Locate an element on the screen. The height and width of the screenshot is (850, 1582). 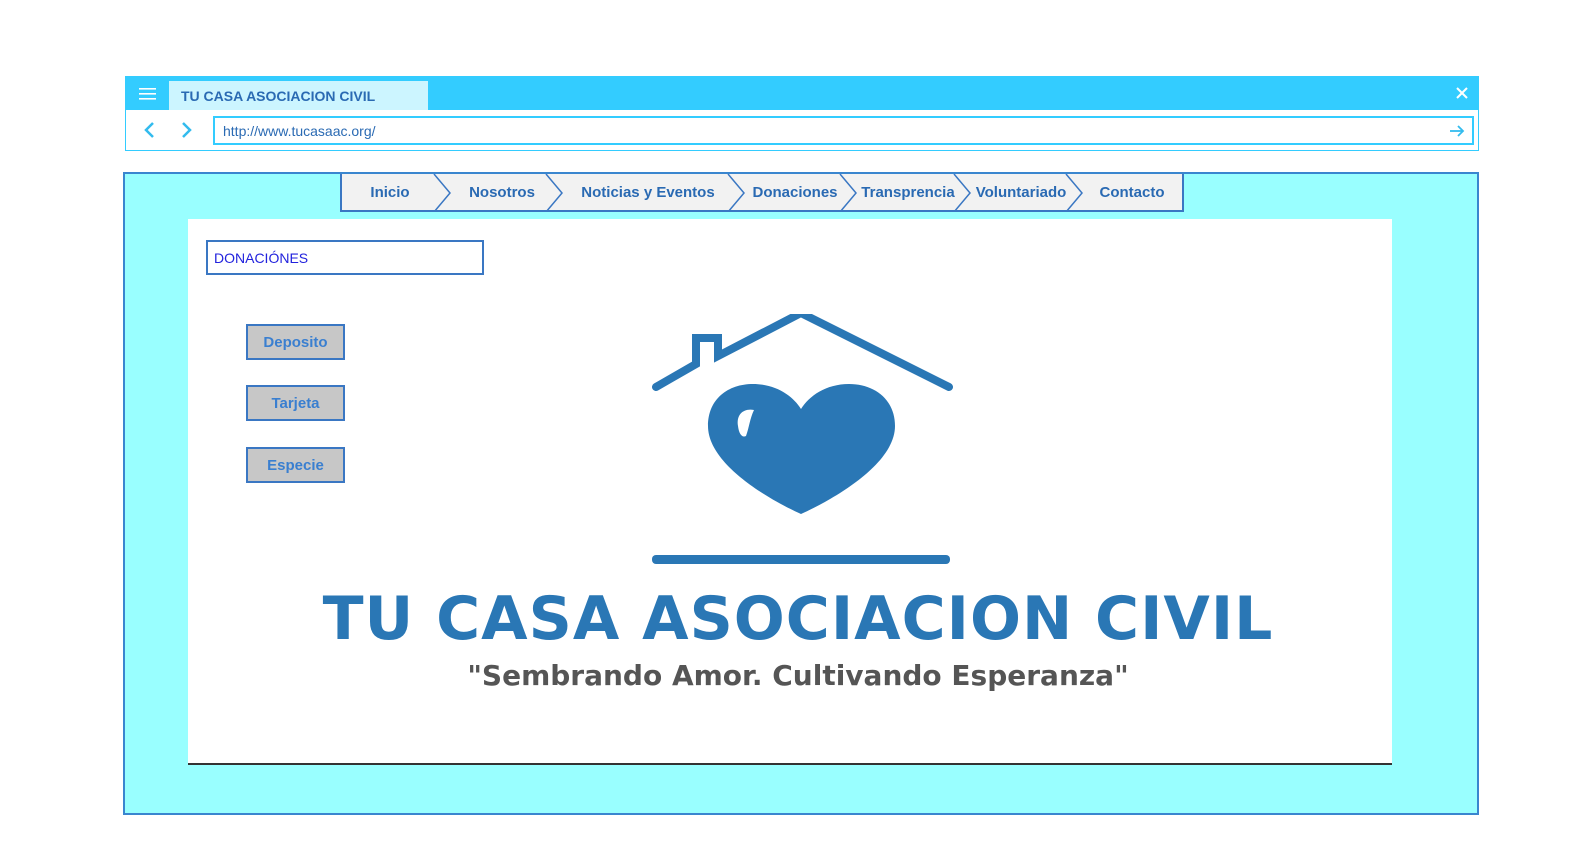
tab-title: TU CASA ASOCIACION CIVIL is located at coordinates (278, 96).